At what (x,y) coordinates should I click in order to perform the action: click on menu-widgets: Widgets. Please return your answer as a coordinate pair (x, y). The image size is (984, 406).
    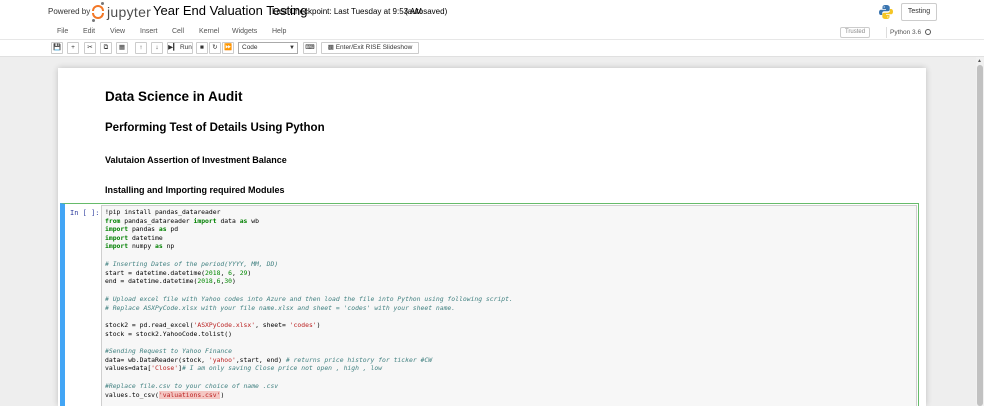
    Looking at the image, I should click on (244, 31).